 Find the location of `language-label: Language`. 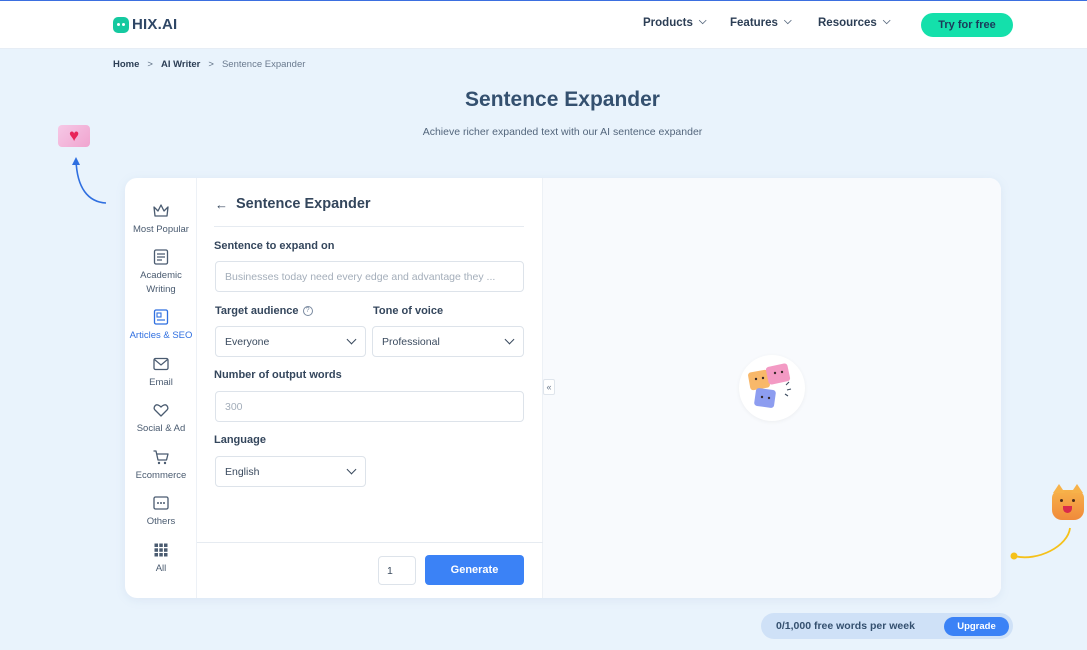

language-label: Language is located at coordinates (240, 440).